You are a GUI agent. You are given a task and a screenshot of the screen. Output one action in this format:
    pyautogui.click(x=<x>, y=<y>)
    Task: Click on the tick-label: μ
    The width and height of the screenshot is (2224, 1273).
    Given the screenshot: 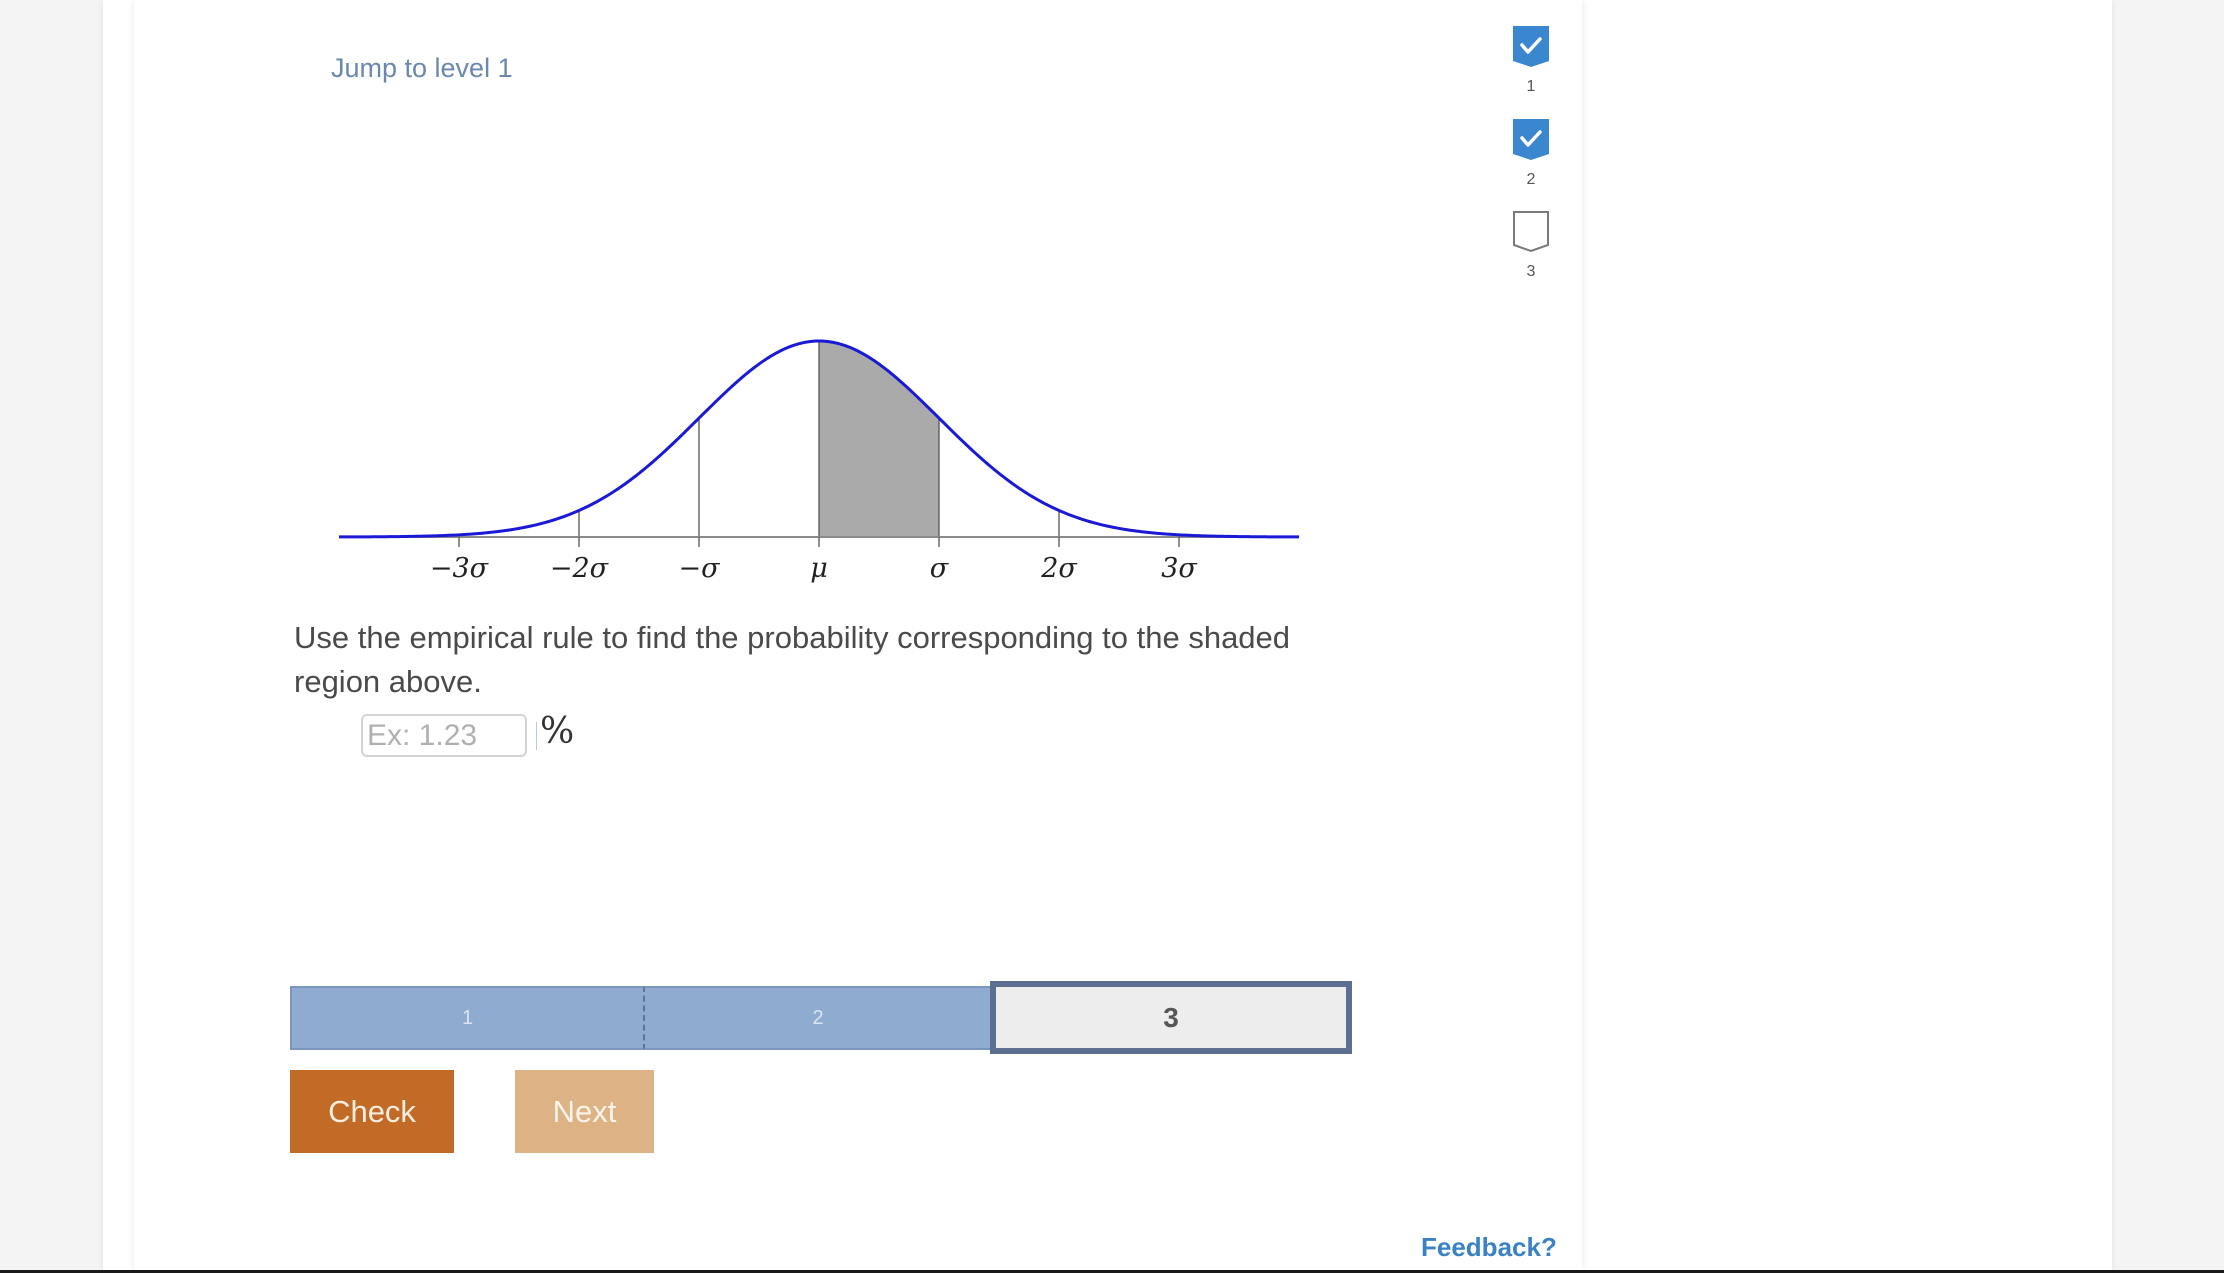 What is the action you would take?
    pyautogui.click(x=819, y=568)
    